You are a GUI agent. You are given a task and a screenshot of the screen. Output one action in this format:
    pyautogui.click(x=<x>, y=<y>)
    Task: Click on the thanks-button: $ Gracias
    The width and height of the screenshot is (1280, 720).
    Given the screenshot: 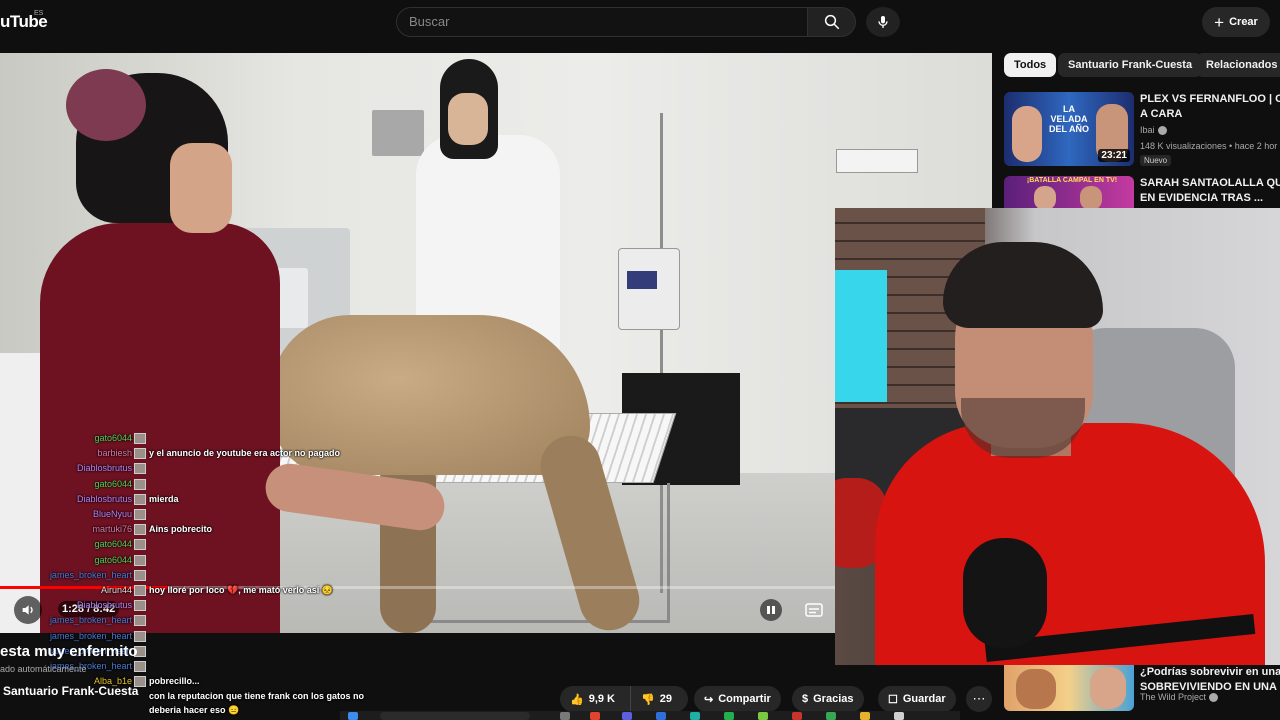 What is the action you would take?
    pyautogui.click(x=828, y=699)
    